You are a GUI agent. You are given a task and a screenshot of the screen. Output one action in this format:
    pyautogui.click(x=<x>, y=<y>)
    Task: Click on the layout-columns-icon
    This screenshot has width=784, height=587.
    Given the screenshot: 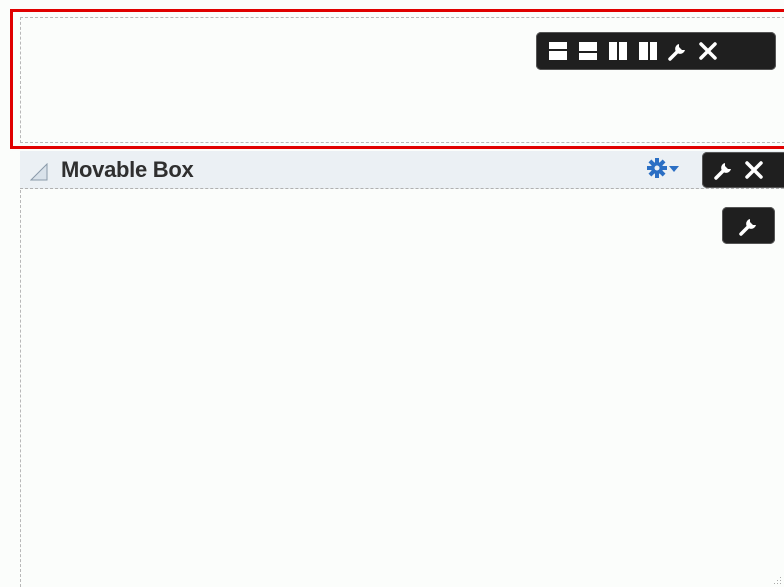 What is the action you would take?
    pyautogui.click(x=618, y=51)
    